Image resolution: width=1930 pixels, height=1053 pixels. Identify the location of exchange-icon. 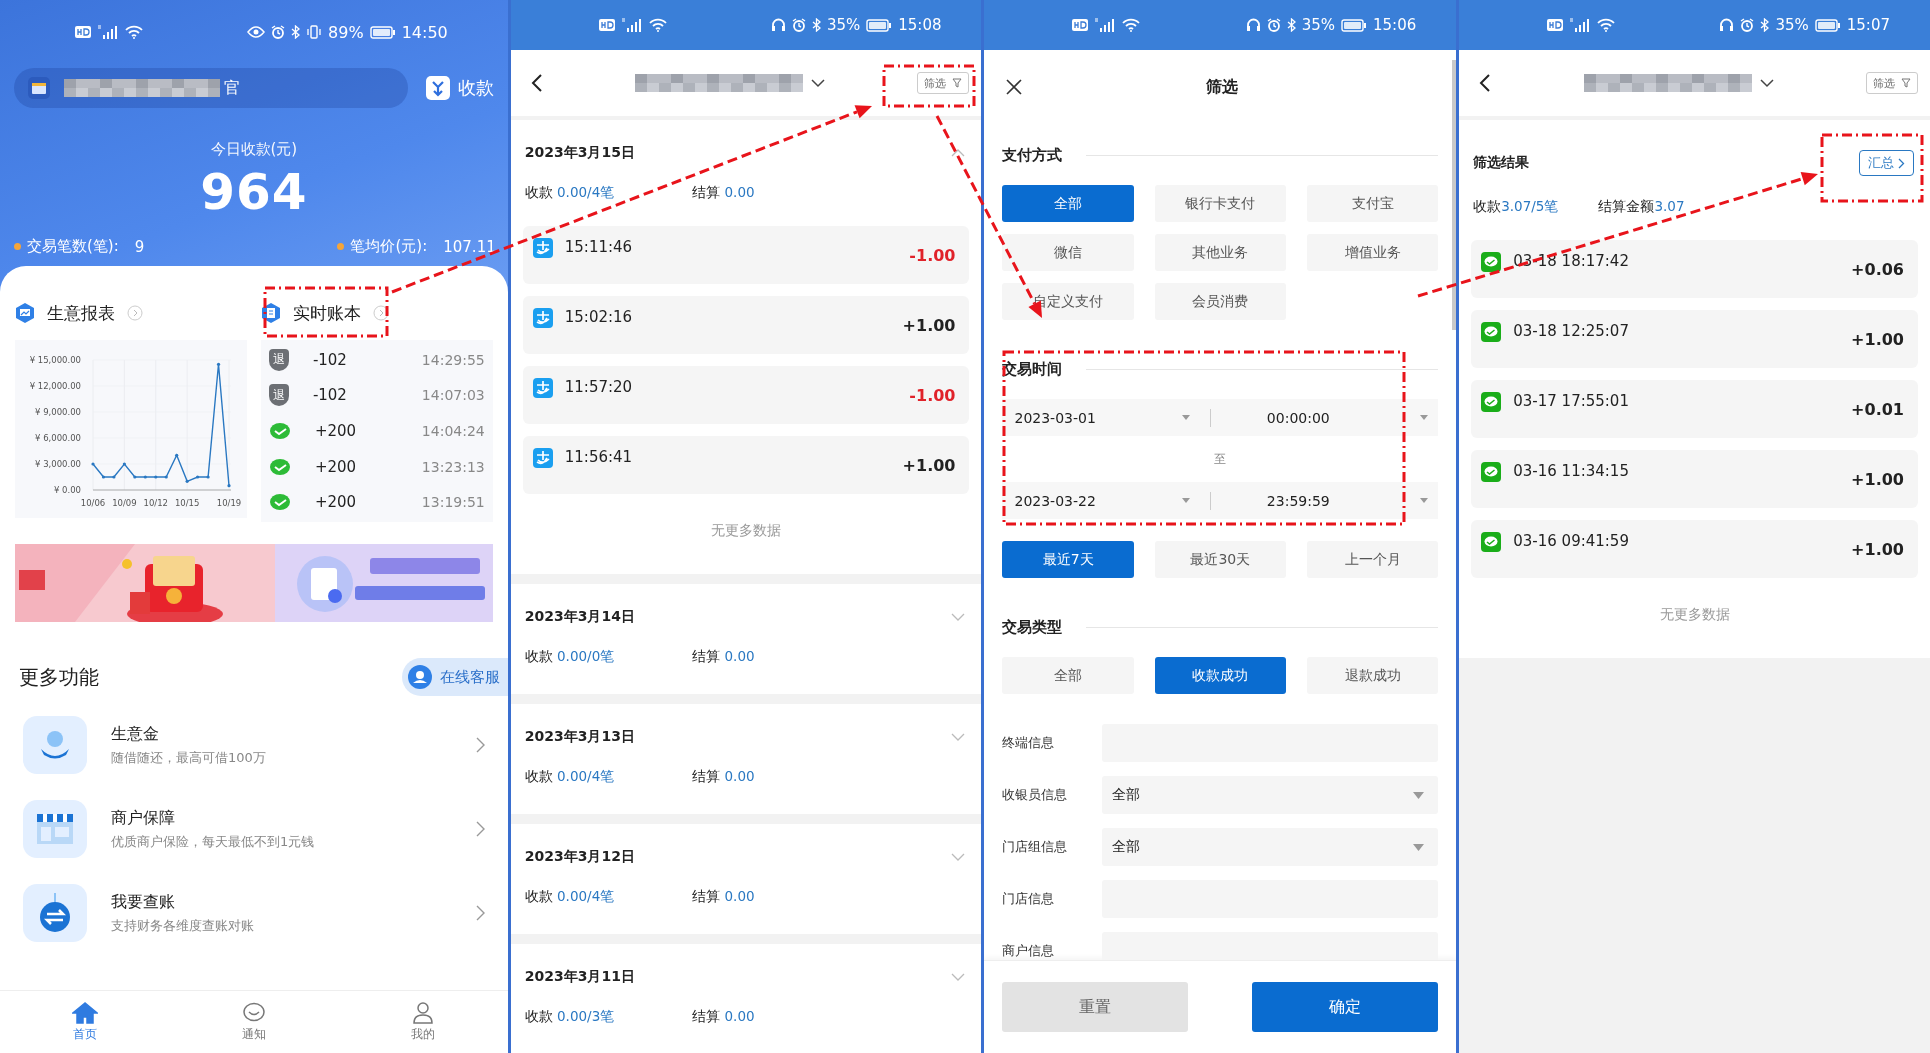
(55, 913).